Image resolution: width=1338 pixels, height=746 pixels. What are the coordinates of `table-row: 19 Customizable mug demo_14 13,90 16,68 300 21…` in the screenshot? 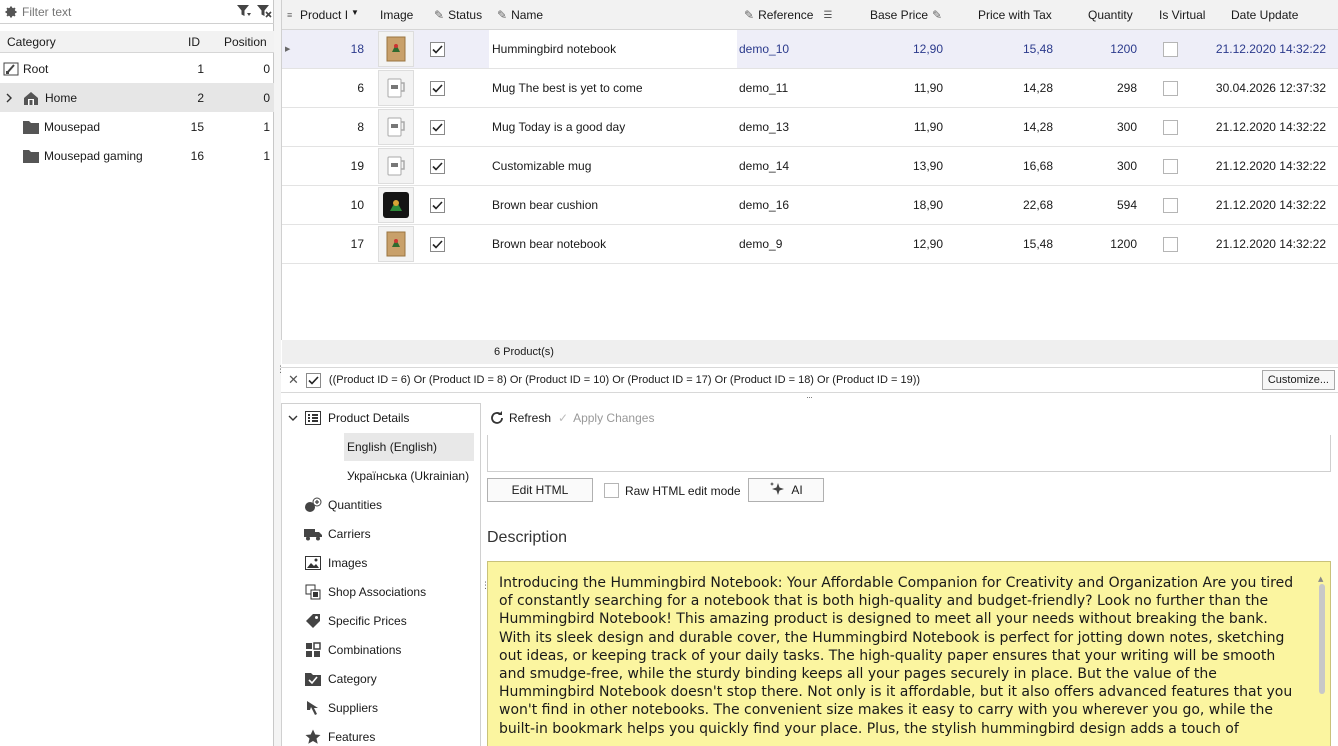 It's located at (810, 166).